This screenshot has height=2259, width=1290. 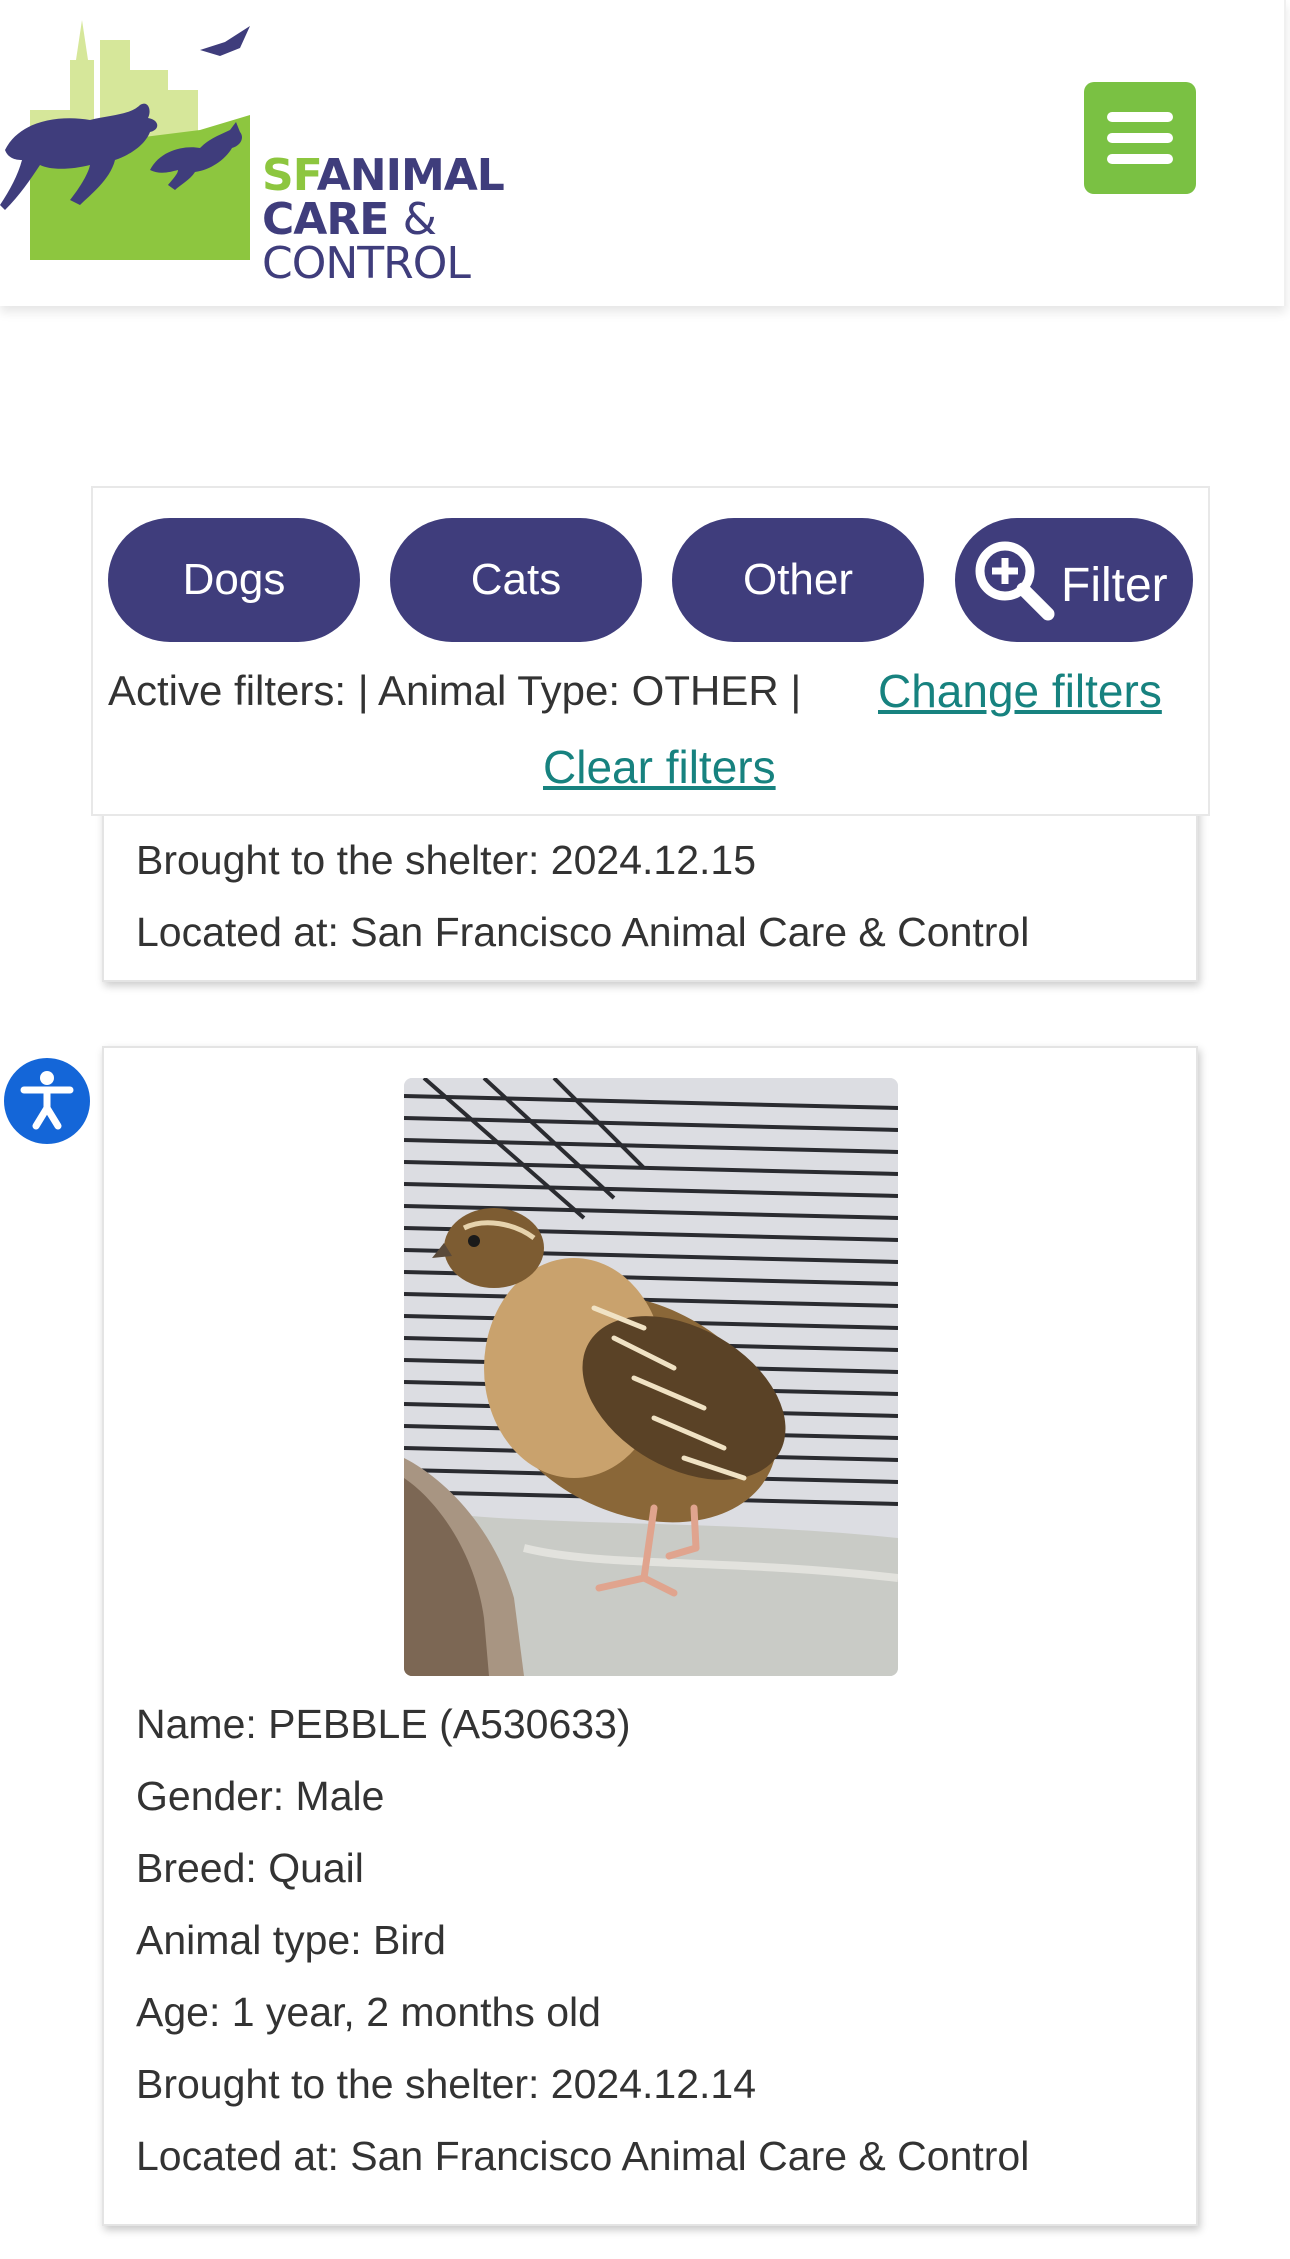 I want to click on zoom-in-icon, so click(x=1015, y=581).